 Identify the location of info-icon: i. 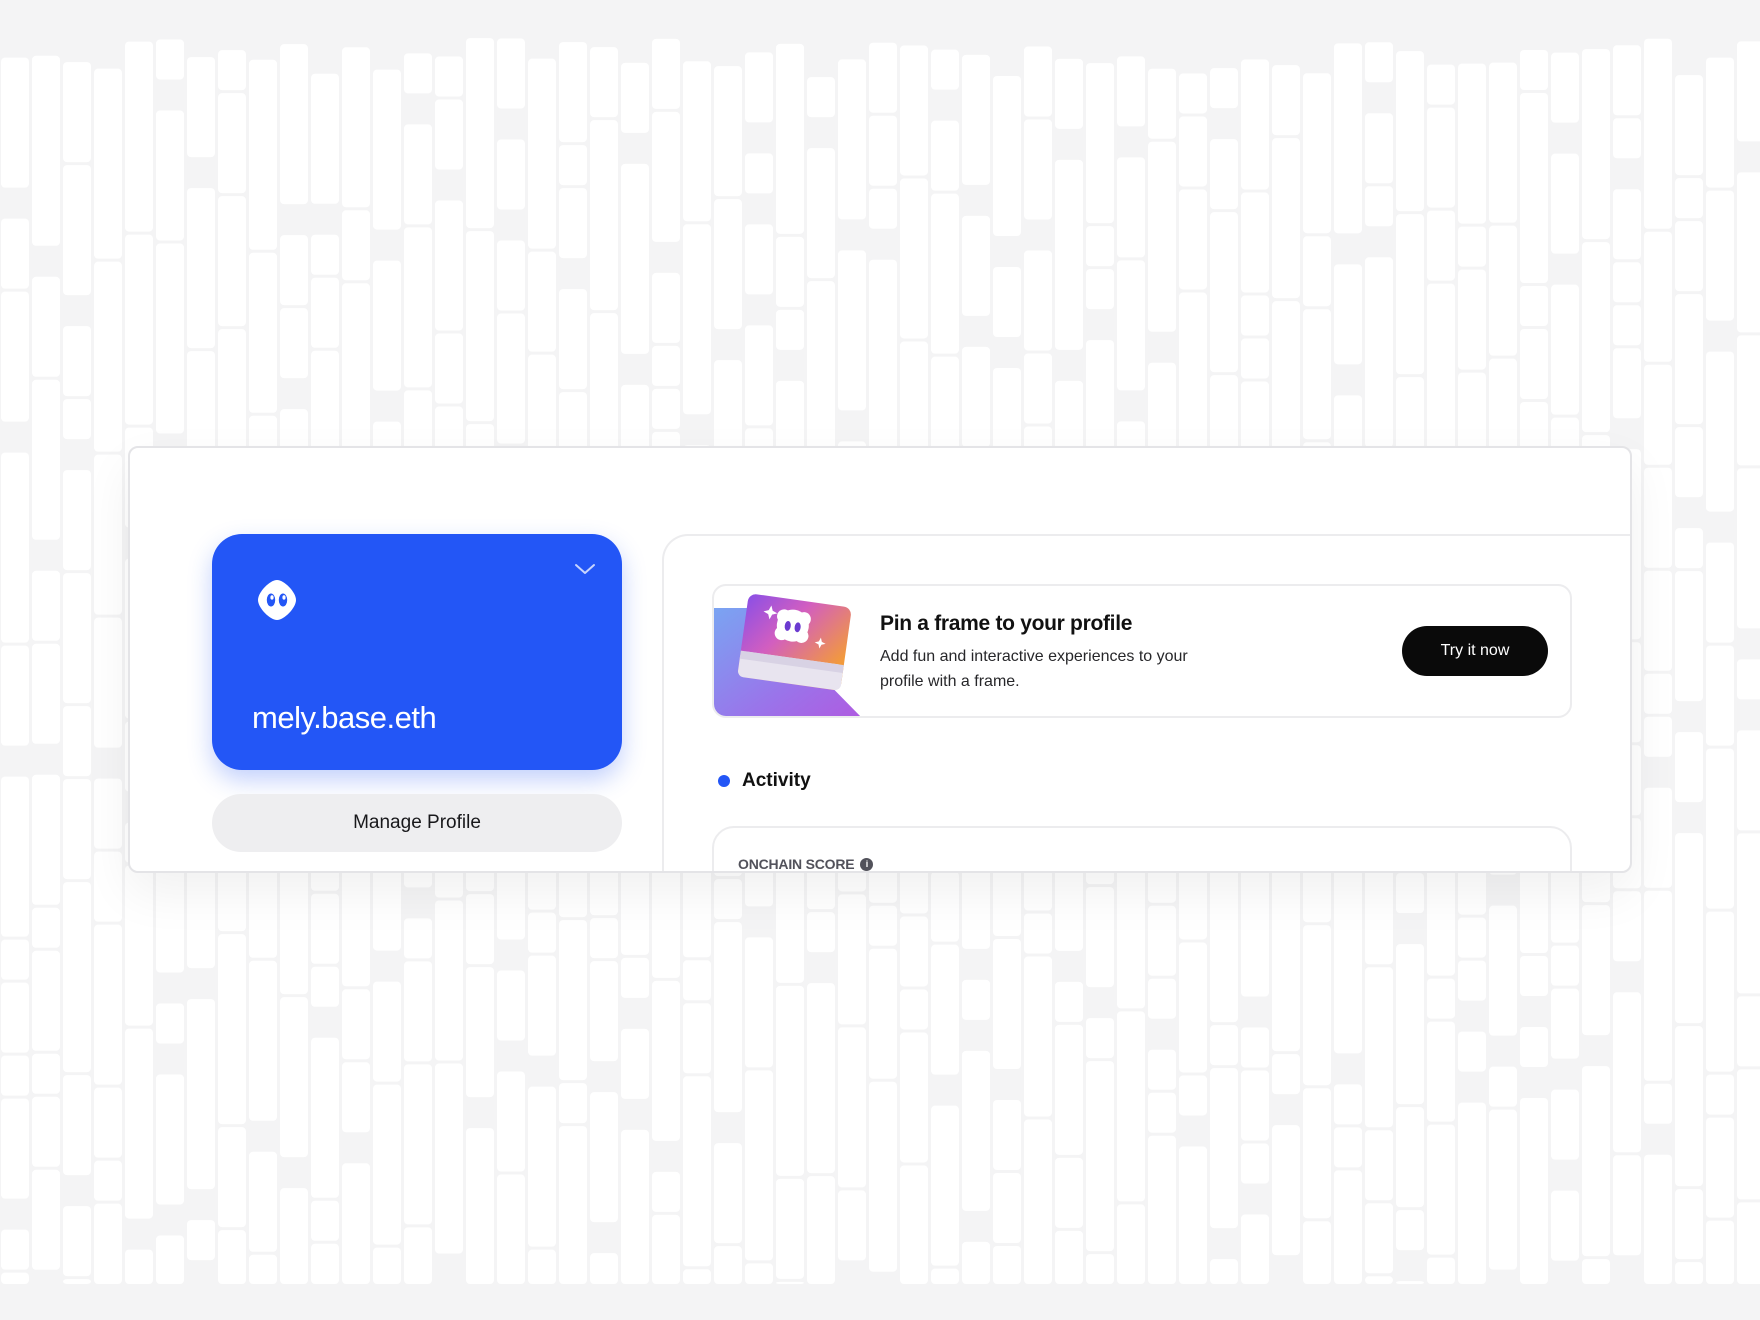
(867, 864).